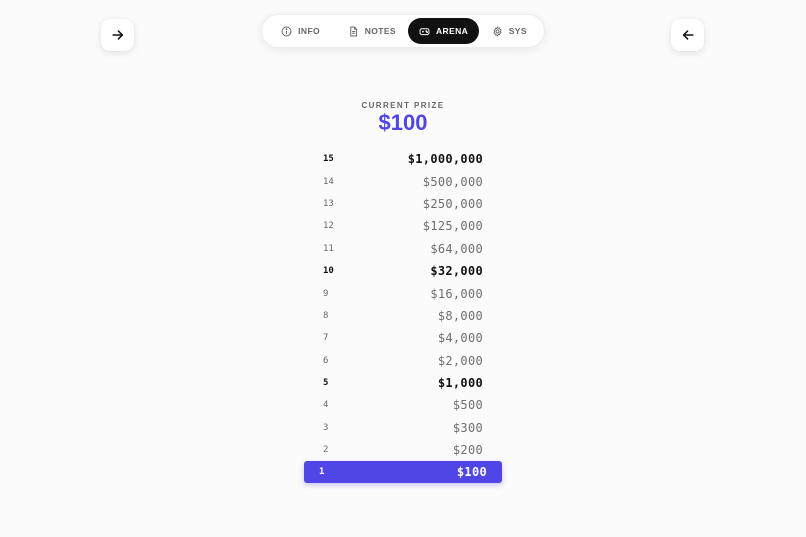 This screenshot has height=537, width=806. What do you see at coordinates (403, 472) in the screenshot?
I see `ladder-rung-current: 1 $100` at bounding box center [403, 472].